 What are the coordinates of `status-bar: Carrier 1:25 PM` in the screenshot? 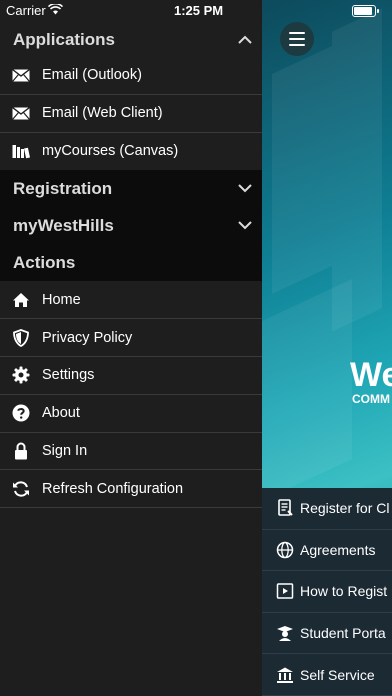 It's located at (131, 11).